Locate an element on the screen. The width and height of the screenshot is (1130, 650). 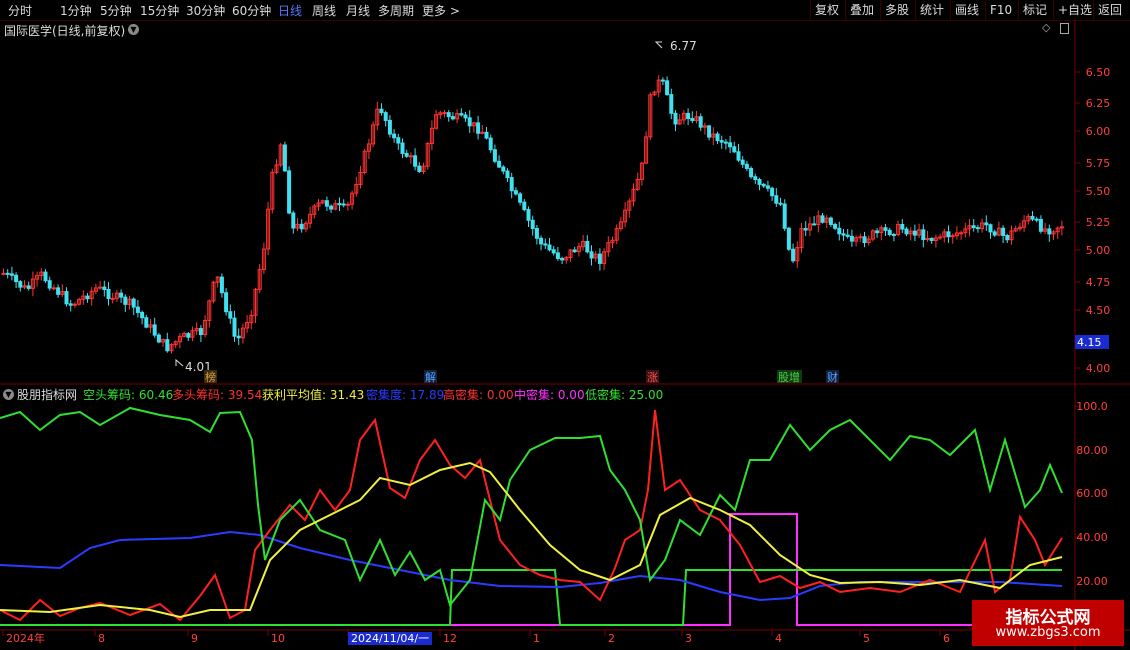
density-value: 密集度: 17.89 is located at coordinates (405, 395).